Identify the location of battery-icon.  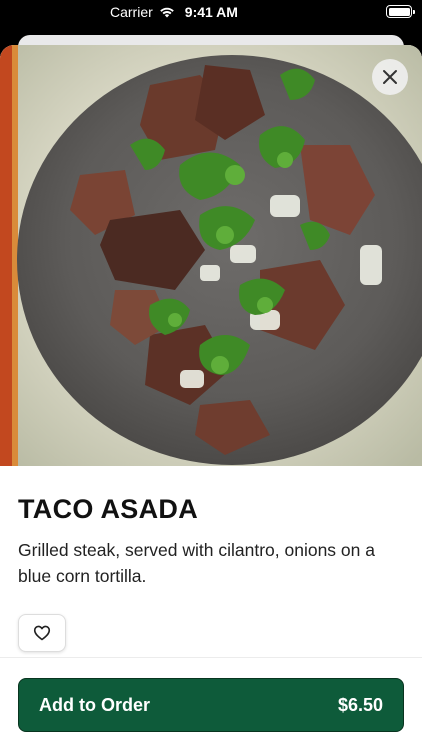
(400, 11).